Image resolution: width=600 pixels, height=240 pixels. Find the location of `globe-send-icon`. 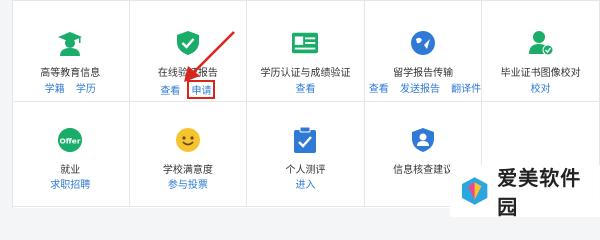

globe-send-icon is located at coordinates (423, 43).